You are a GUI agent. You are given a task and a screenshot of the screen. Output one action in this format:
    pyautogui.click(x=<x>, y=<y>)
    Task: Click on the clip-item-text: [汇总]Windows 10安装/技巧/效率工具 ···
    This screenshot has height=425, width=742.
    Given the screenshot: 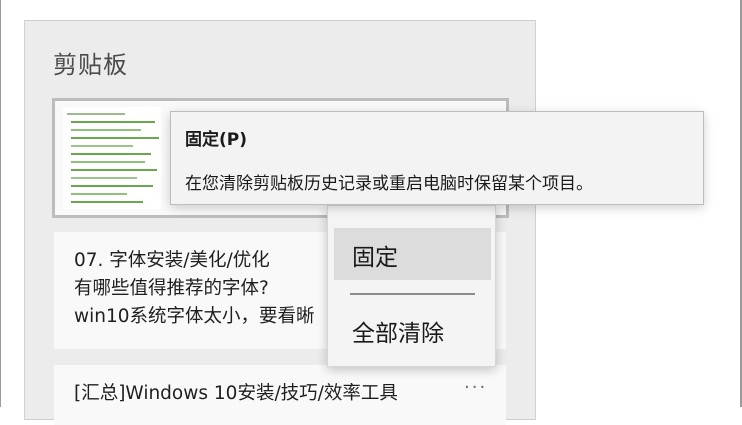 What is the action you would take?
    pyautogui.click(x=280, y=395)
    